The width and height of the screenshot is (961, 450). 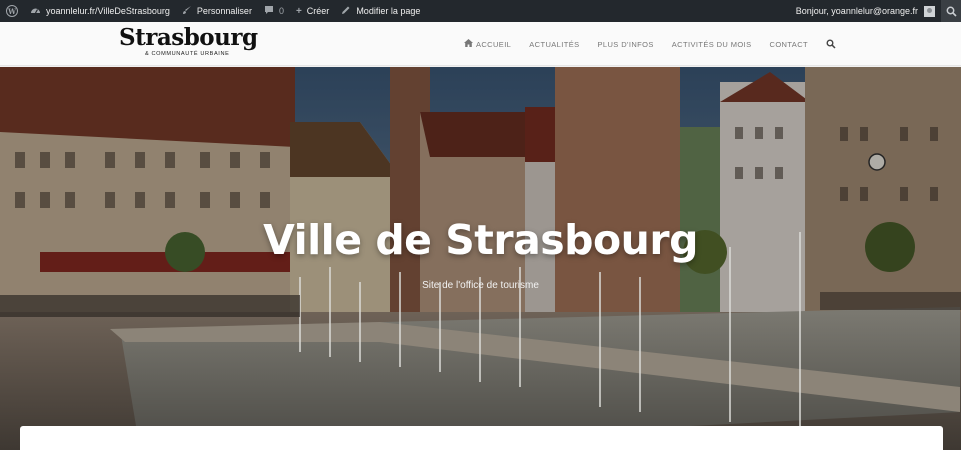 I want to click on comments-link: 0, so click(x=274, y=11).